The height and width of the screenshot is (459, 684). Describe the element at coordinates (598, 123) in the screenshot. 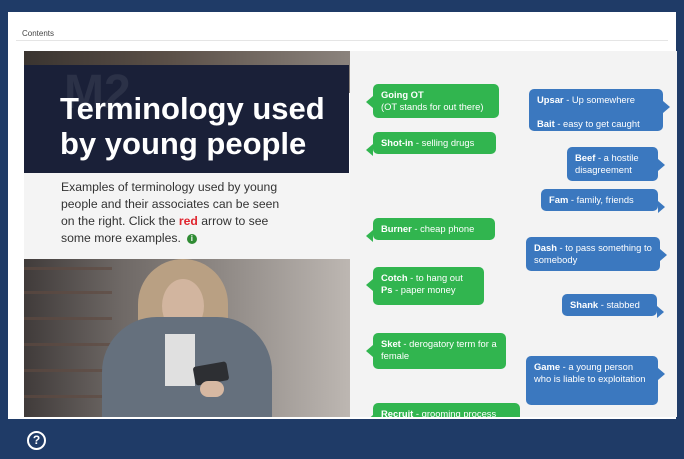

I see `term-definition: - easy to get caught` at that location.